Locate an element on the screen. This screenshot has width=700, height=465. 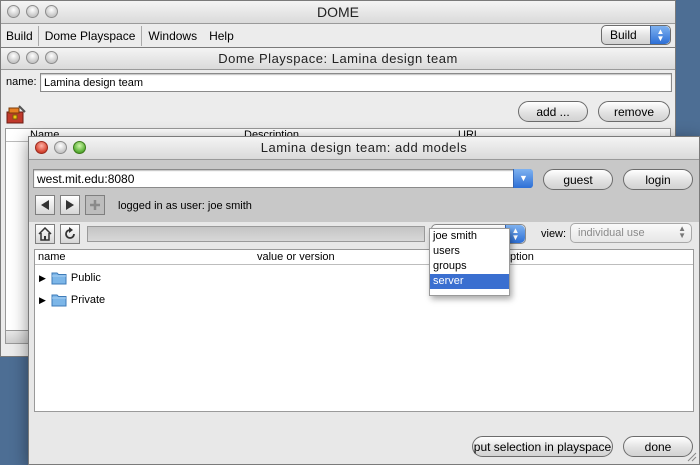
done-button-label: done is located at coordinates (658, 446).